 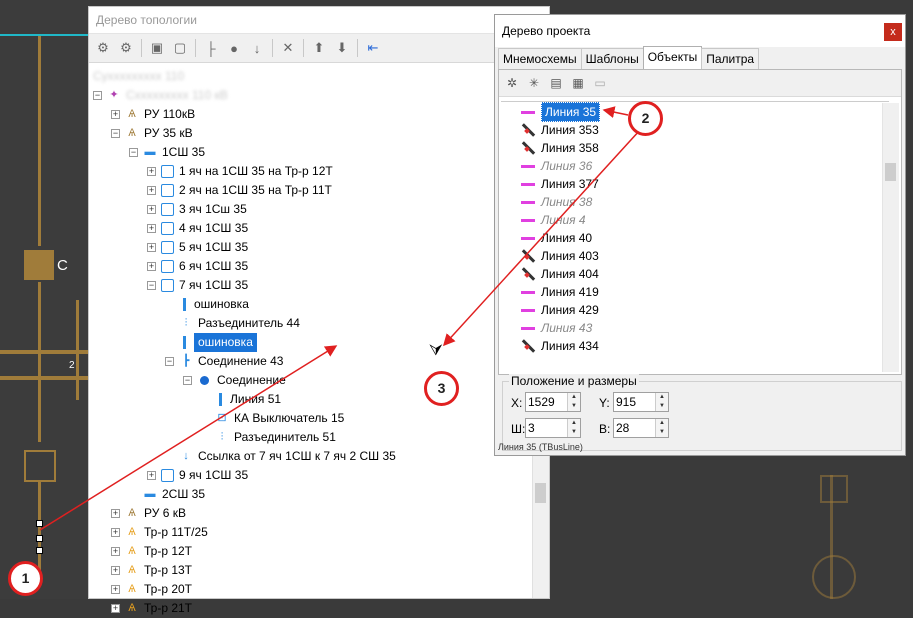 What do you see at coordinates (890, 237) in the screenshot?
I see `objects-scrollbar` at bounding box center [890, 237].